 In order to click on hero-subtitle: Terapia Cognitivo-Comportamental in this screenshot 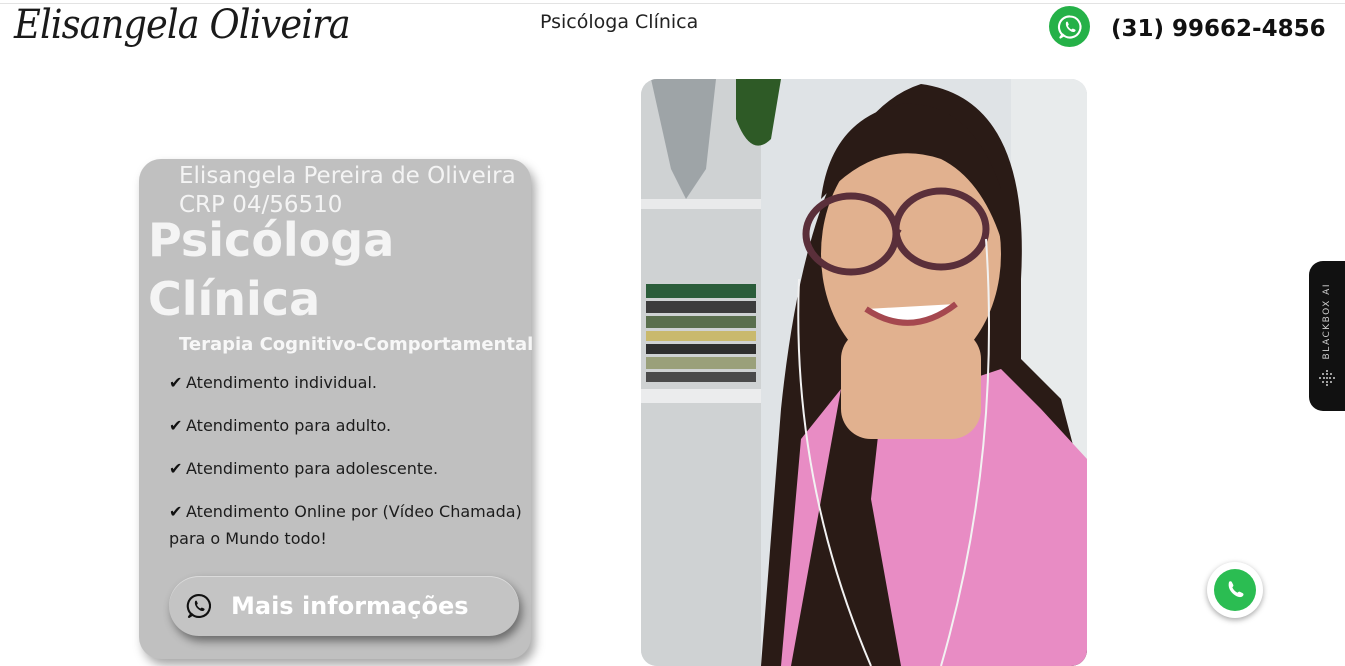, I will do `click(356, 344)`.